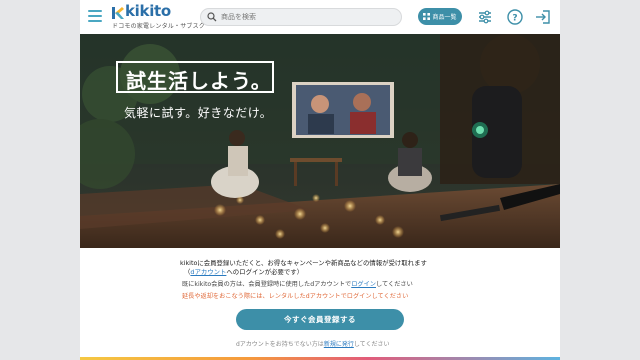  Describe the element at coordinates (320, 319) in the screenshot. I see `register-button: 今すぐ会員登録する` at that location.